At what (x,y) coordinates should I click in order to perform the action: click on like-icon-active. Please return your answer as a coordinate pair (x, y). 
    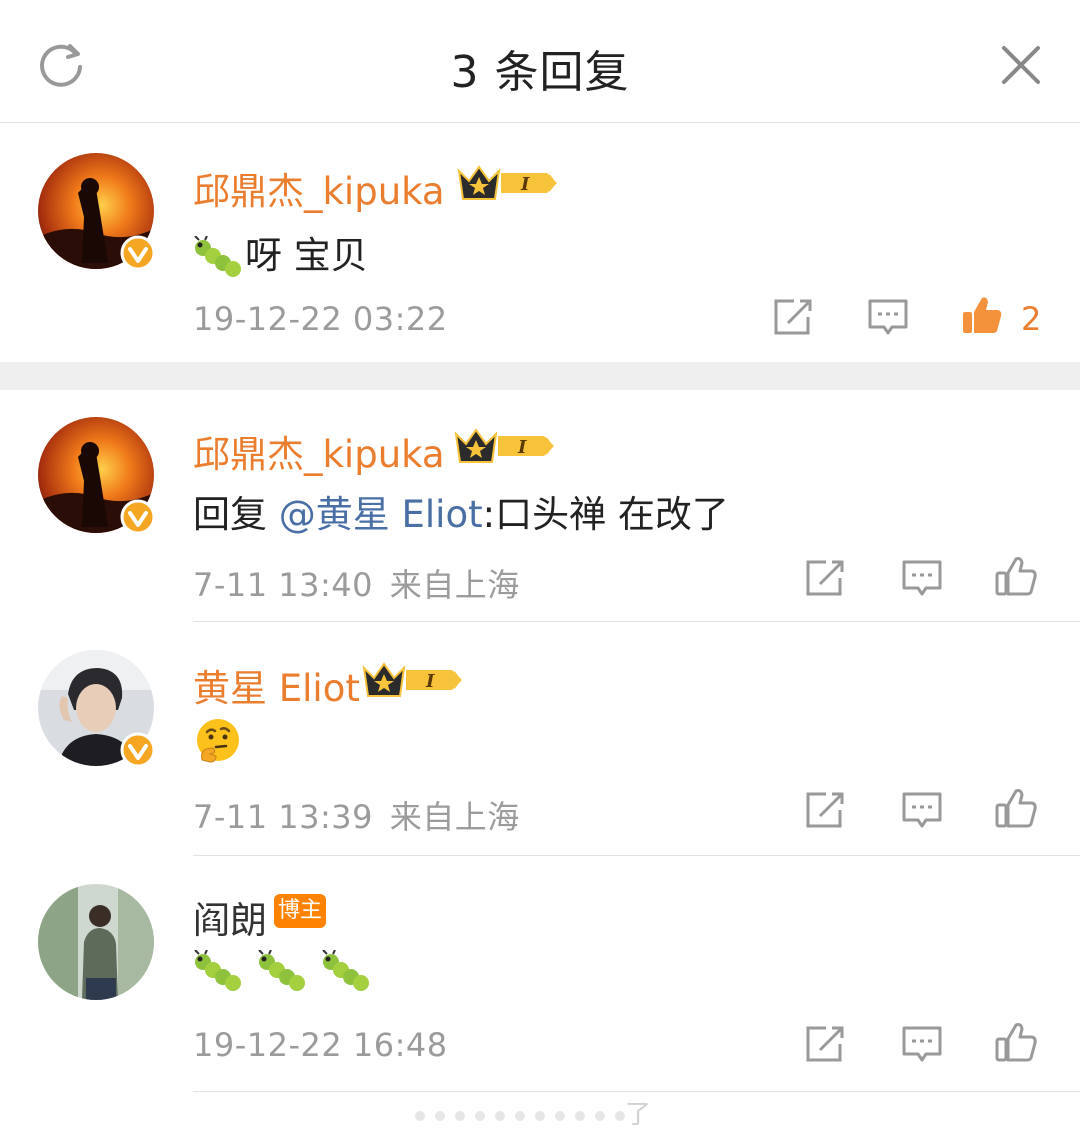
    Looking at the image, I should click on (982, 315).